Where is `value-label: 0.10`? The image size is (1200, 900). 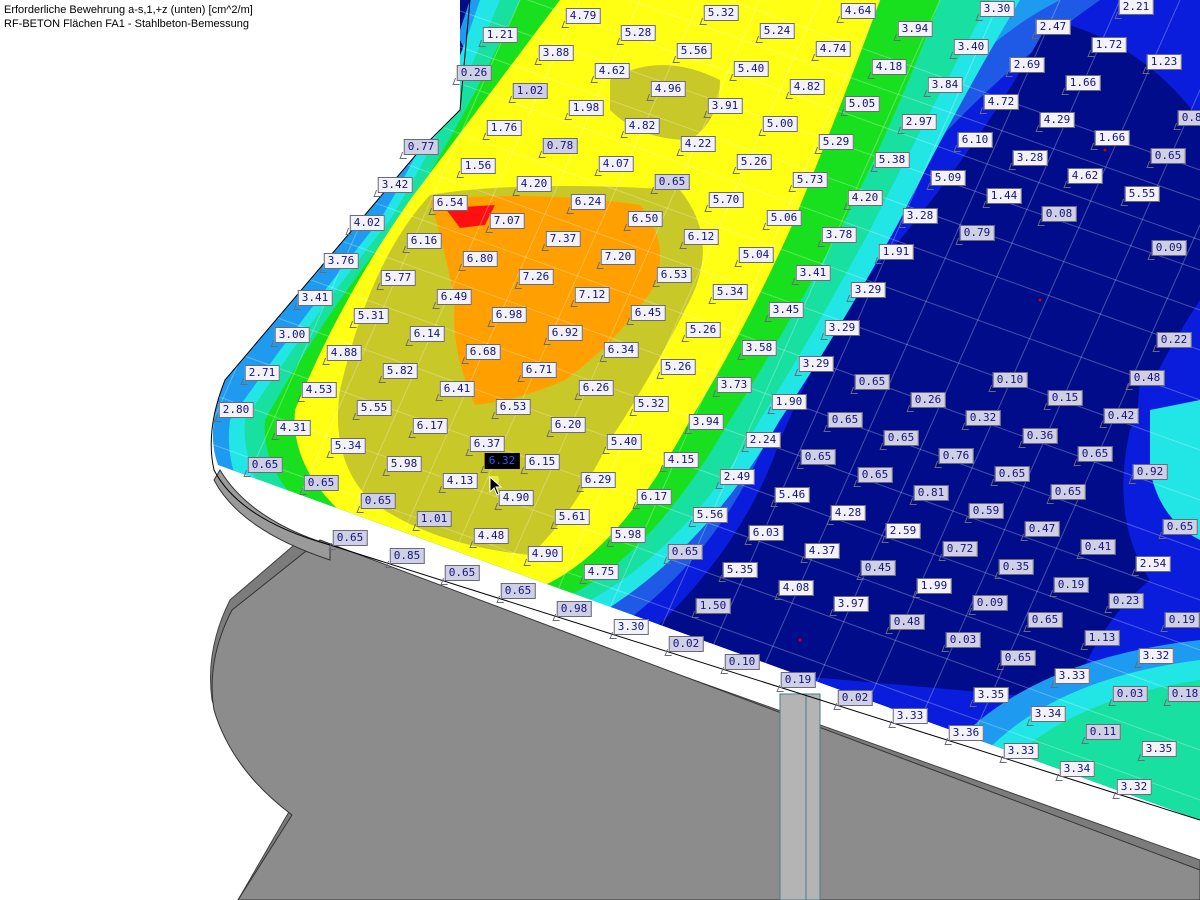
value-label: 0.10 is located at coordinates (742, 662).